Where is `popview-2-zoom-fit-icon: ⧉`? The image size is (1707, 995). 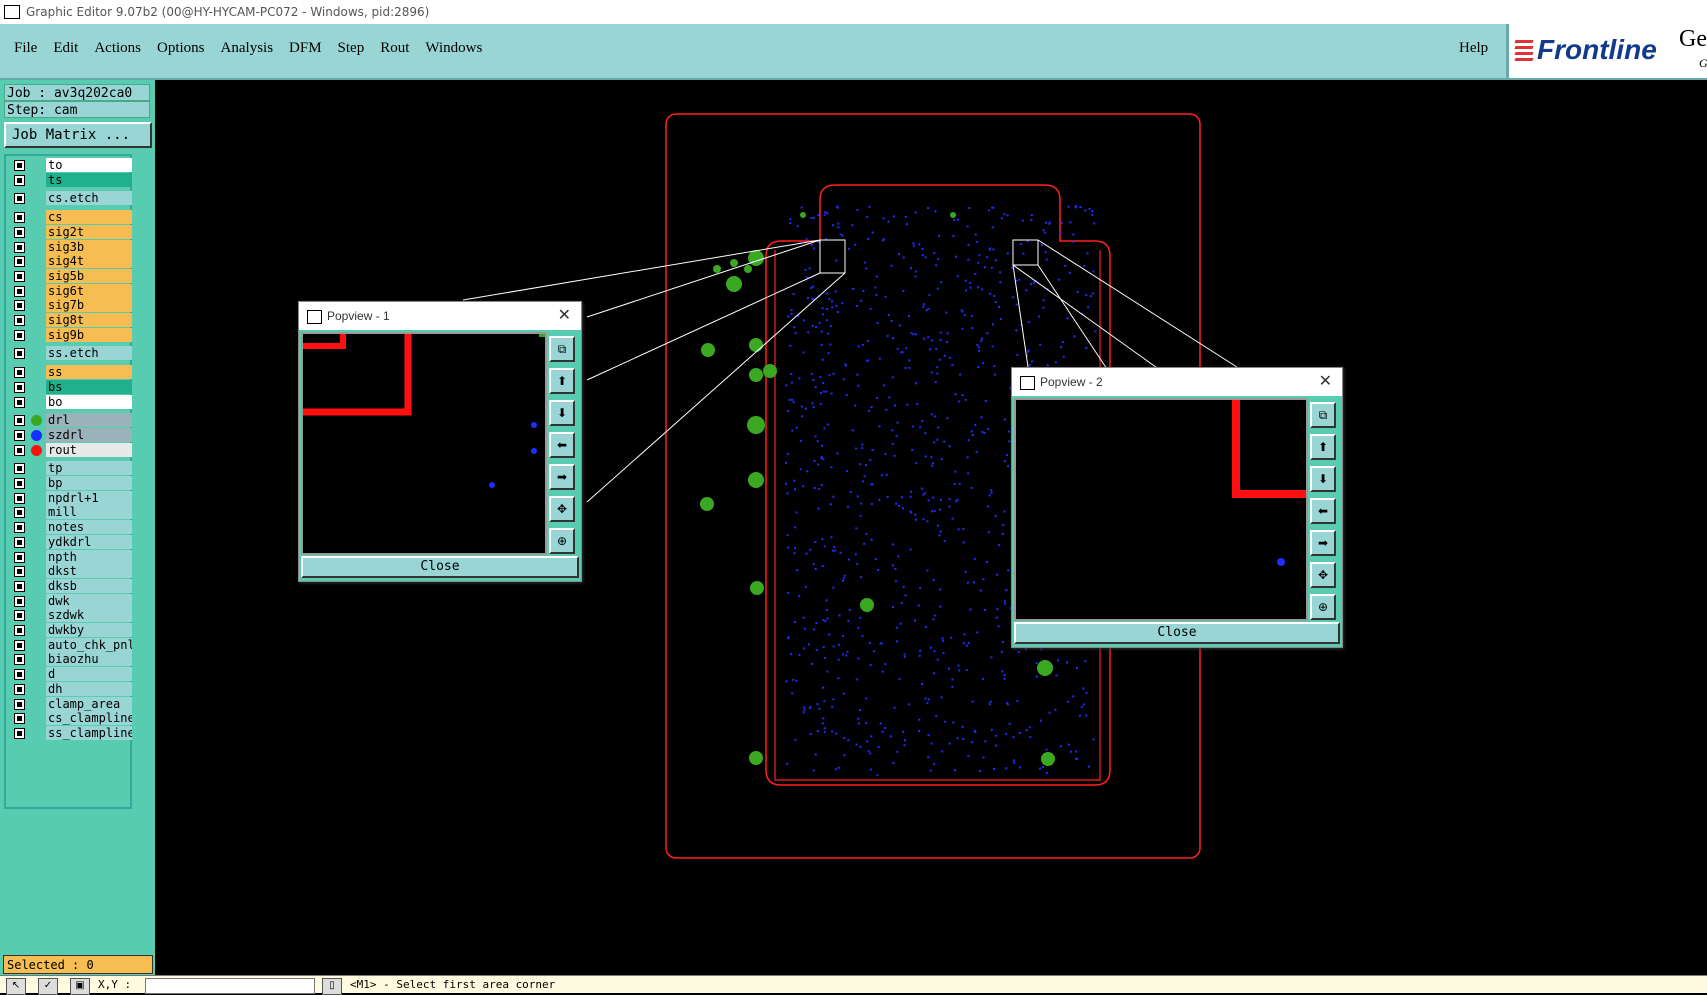
popview-2-zoom-fit-icon: ⧉ is located at coordinates (1323, 415).